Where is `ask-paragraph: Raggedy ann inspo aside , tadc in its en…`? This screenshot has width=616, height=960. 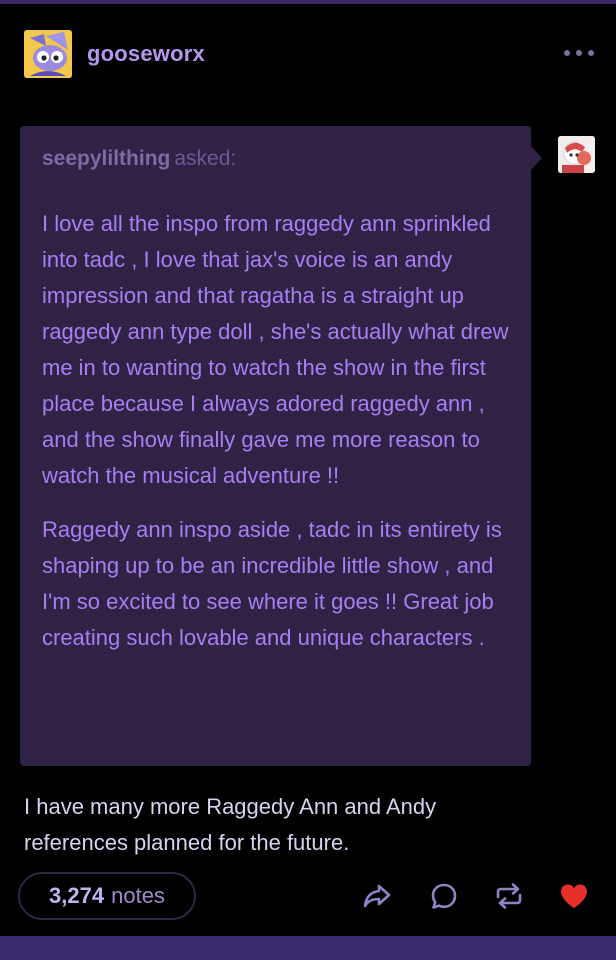
ask-paragraph: Raggedy ann inspo aside , tadc in its en… is located at coordinates (272, 583).